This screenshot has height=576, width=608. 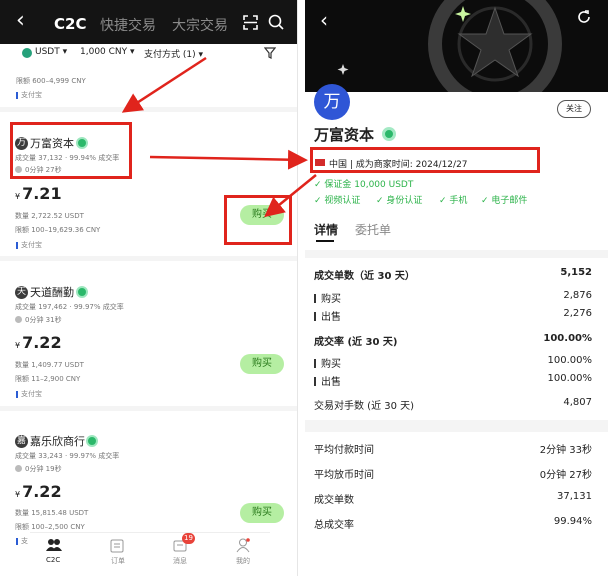 What do you see at coordinates (504, 201) in the screenshot?
I see `verify-email: ✓ 电子邮件` at bounding box center [504, 201].